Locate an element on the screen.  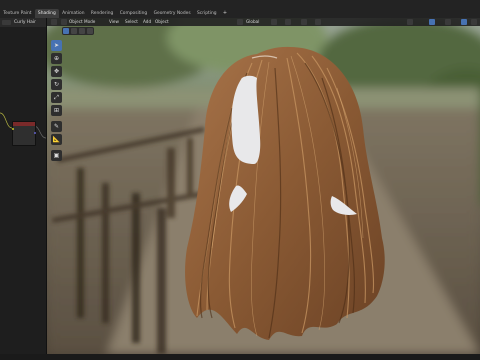
move-tool-button: ✥ is located at coordinates (56, 71).